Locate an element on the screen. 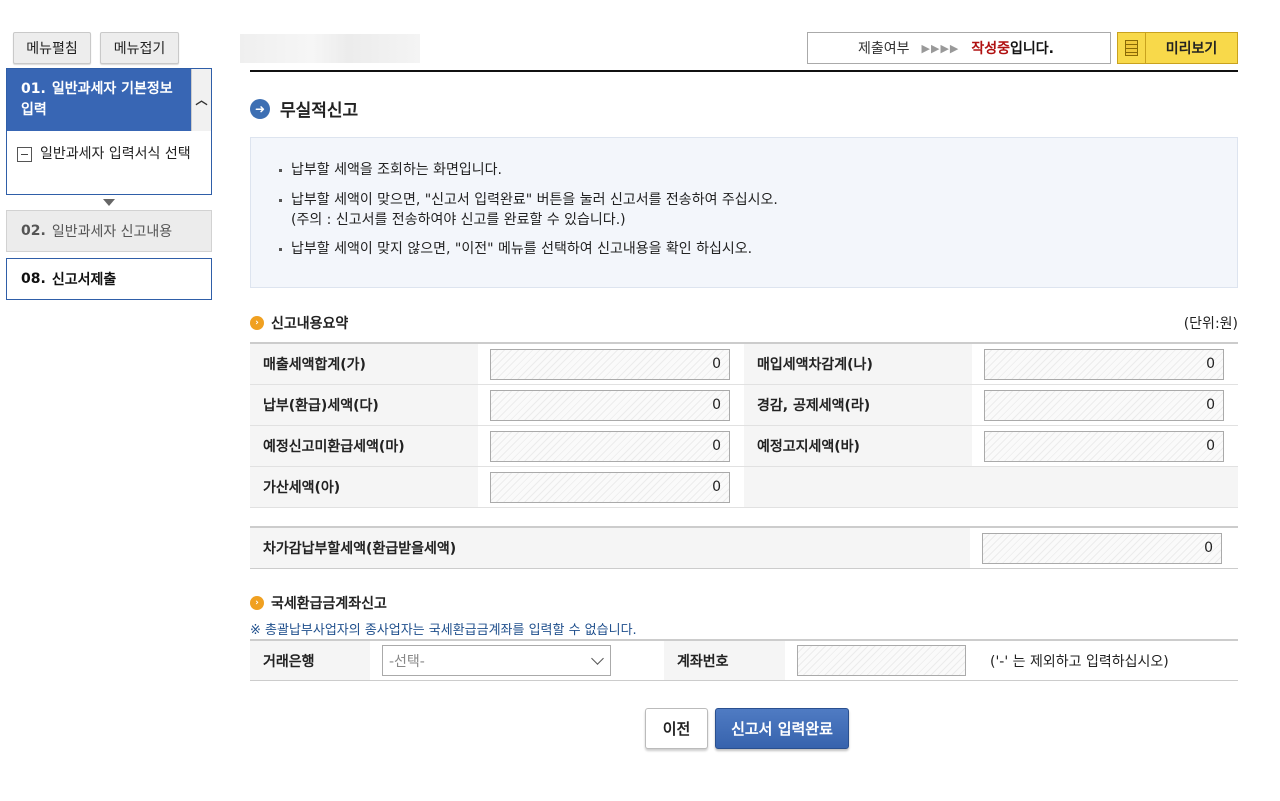  account-title-text: 국세환급금계좌신고 is located at coordinates (329, 603).